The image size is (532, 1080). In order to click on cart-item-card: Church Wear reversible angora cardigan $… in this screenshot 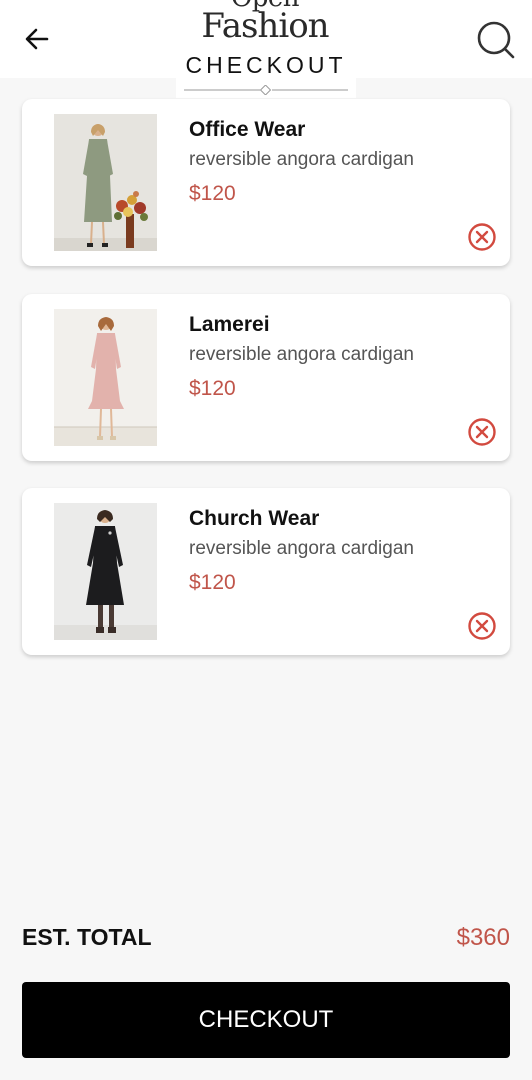, I will do `click(266, 571)`.